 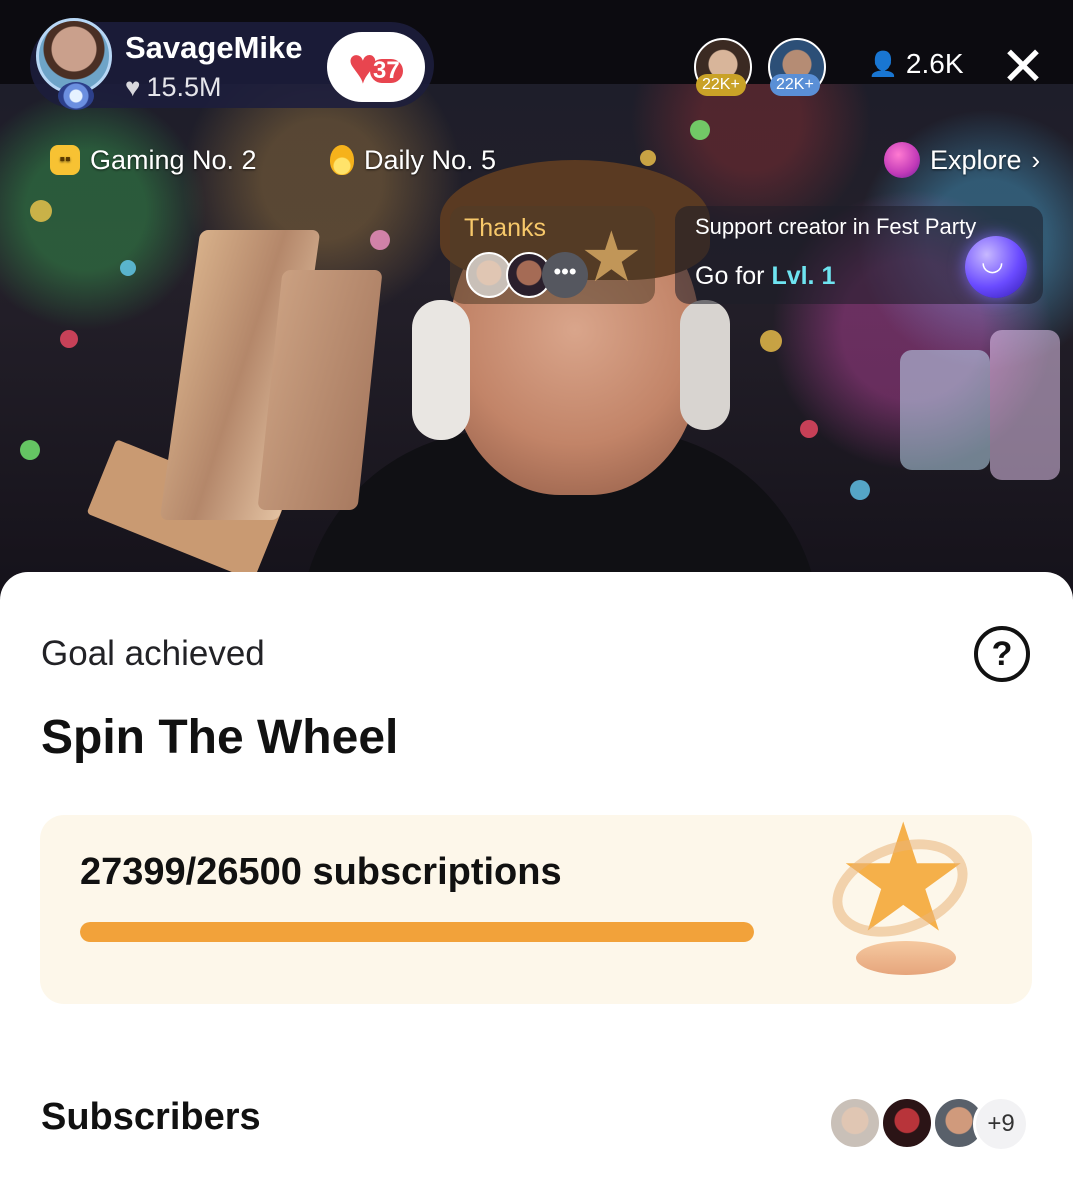 What do you see at coordinates (184, 87) in the screenshot?
I see `creator-likes-count: 15.5M` at bounding box center [184, 87].